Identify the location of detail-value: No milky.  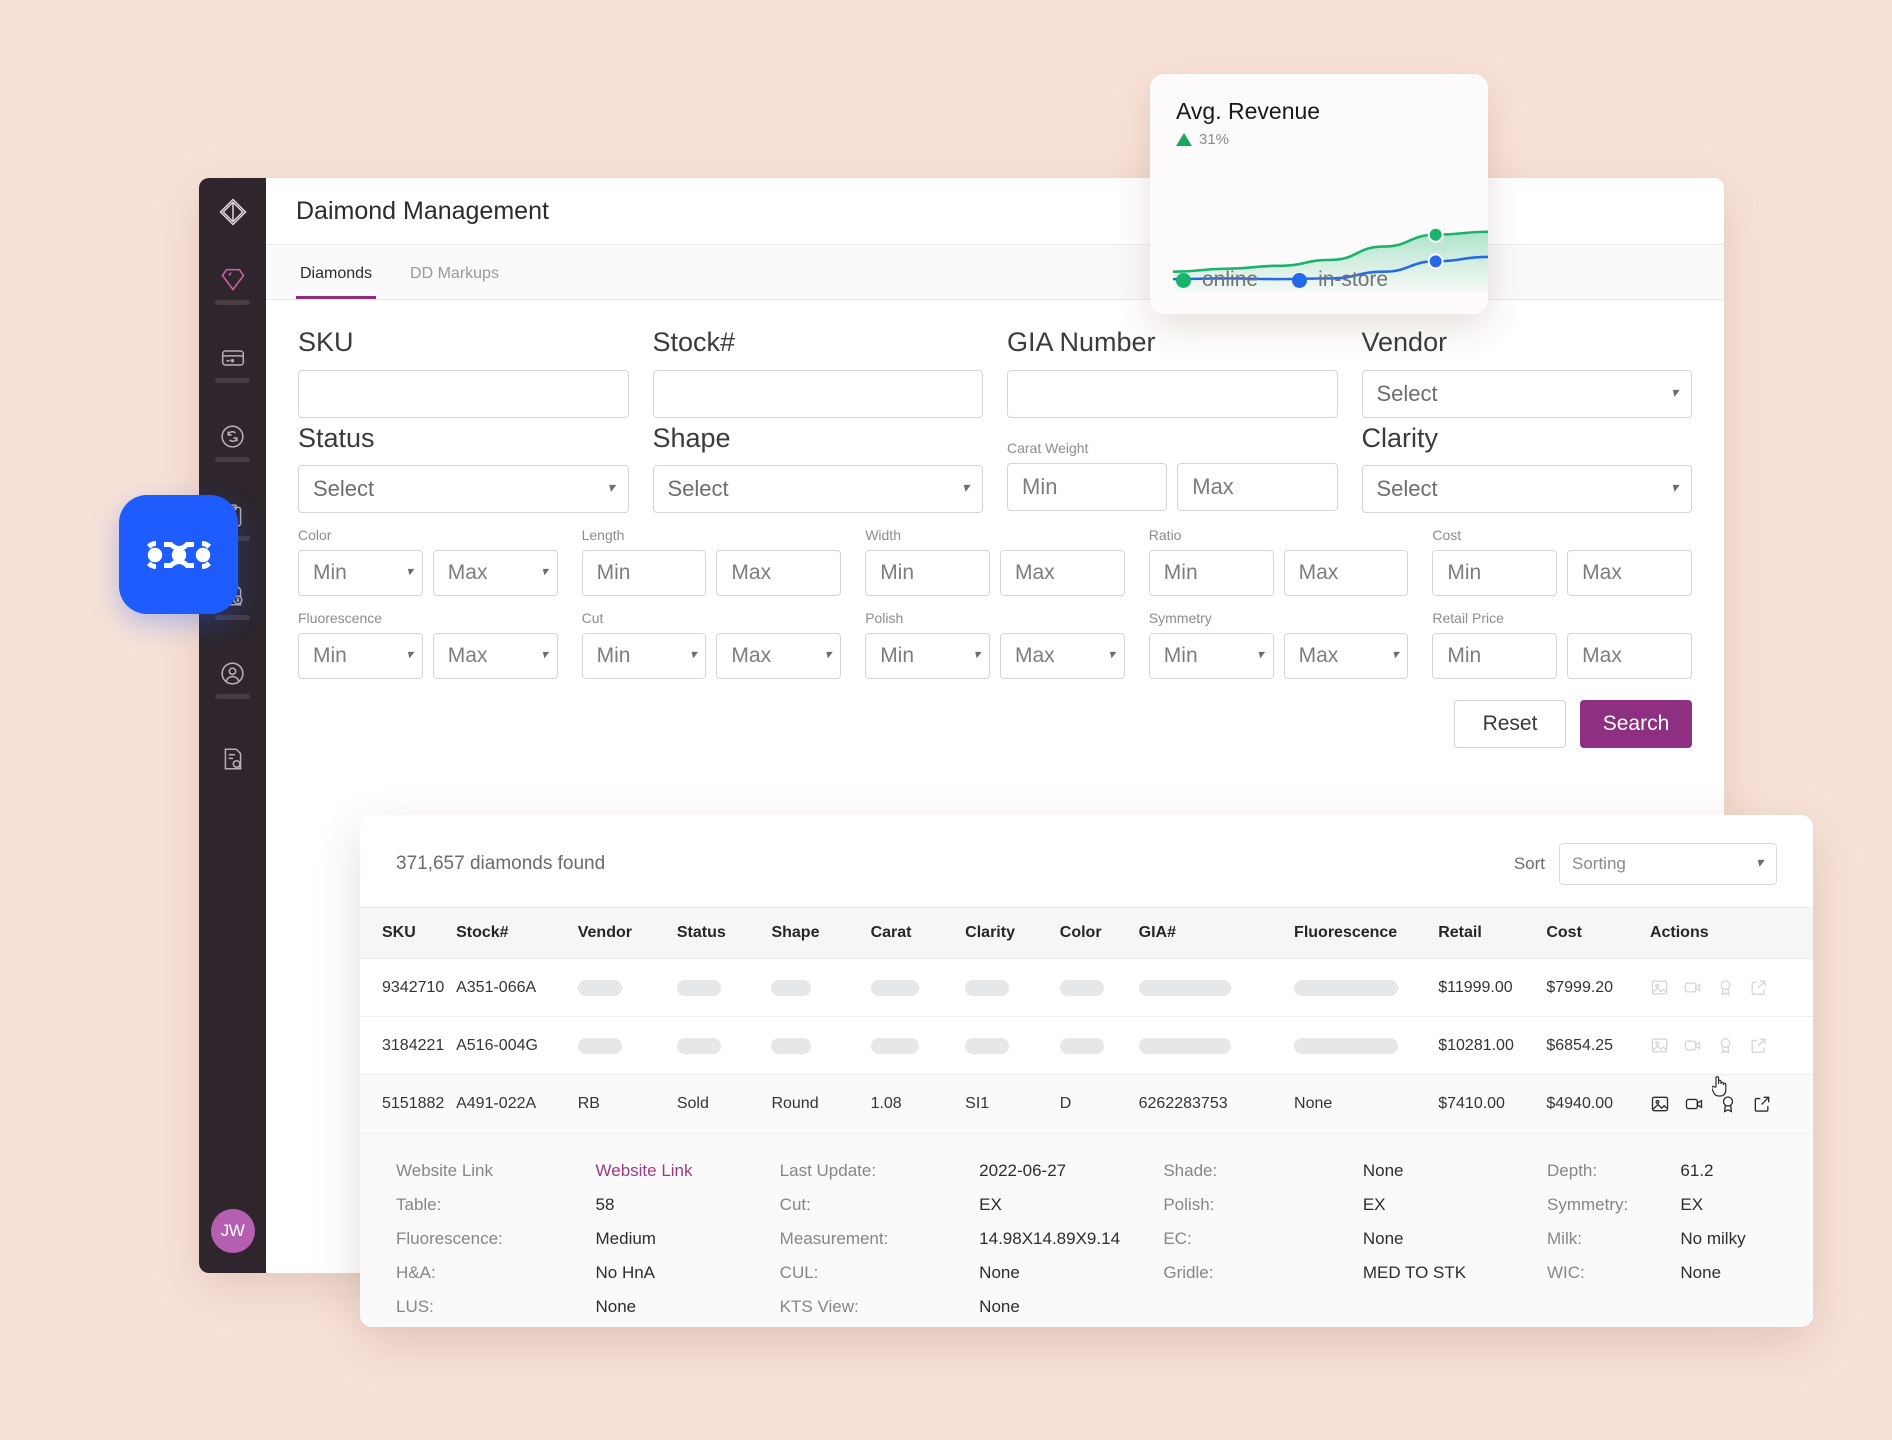
(1713, 1238).